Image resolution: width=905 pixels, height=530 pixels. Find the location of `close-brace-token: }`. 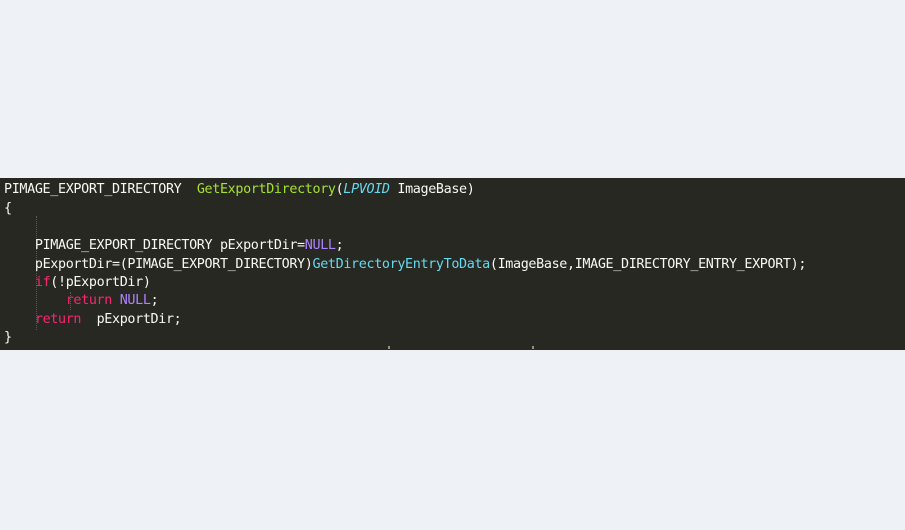

close-brace-token: } is located at coordinates (8, 337).